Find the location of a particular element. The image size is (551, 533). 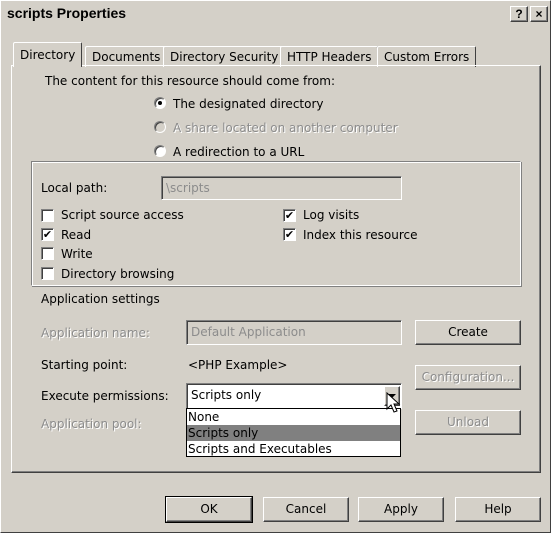

cancel-button: Cancel is located at coordinates (306, 509).